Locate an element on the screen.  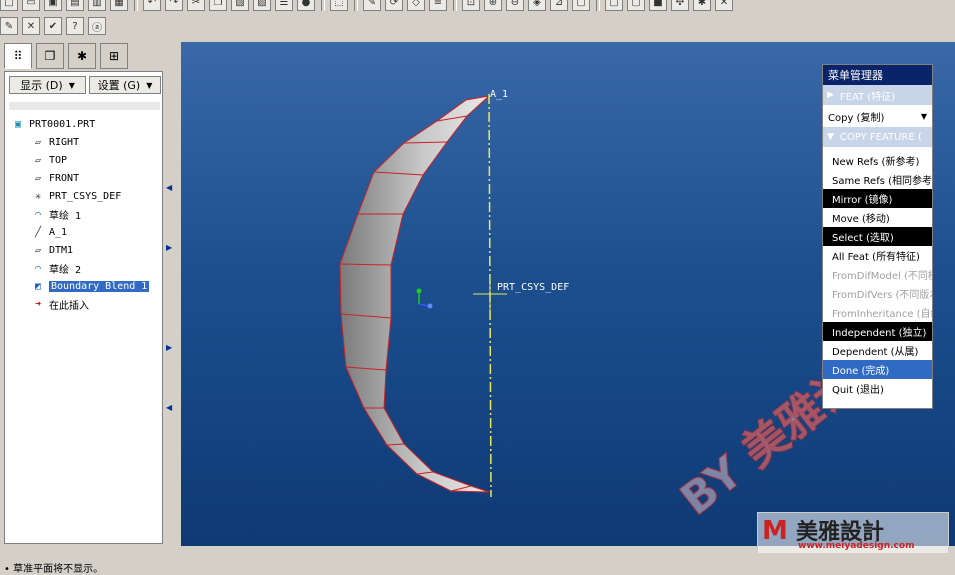
tree-item: ▱ FRONT is located at coordinates (55, 178).